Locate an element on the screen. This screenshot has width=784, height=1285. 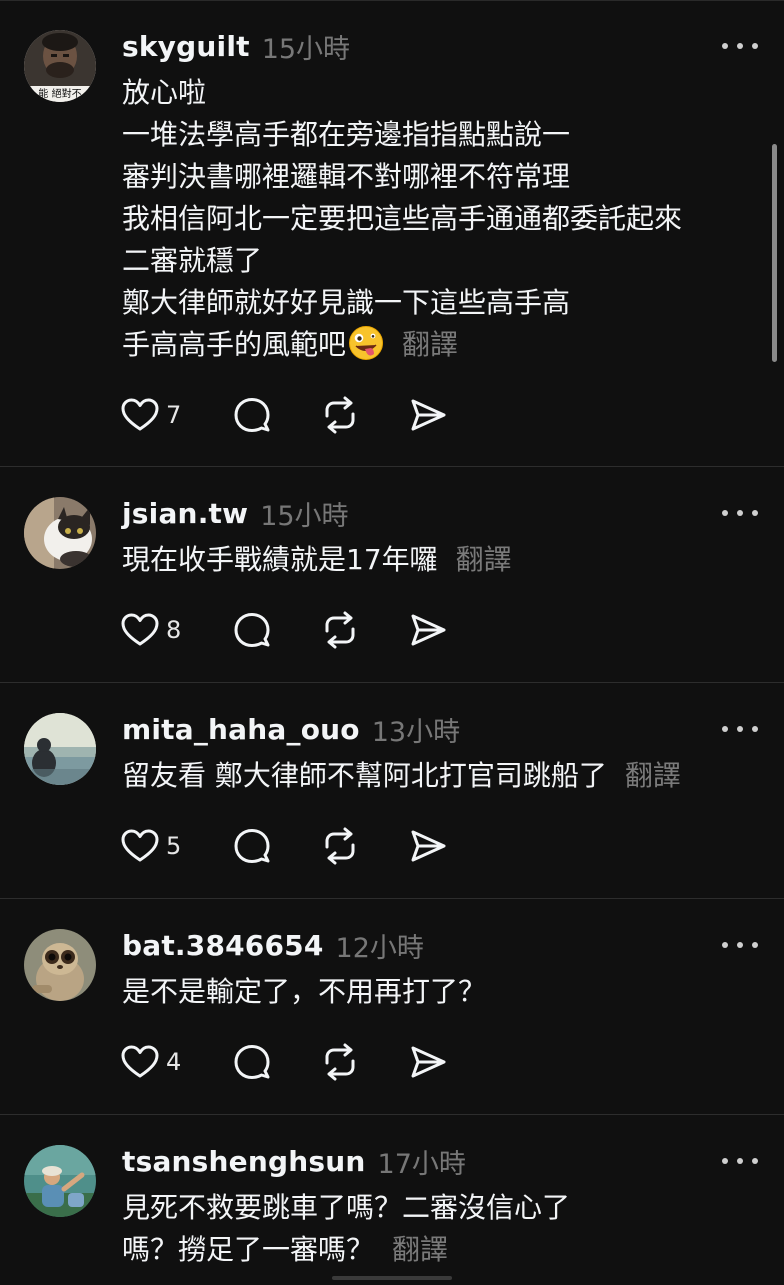
avatar-seaside-photo-icon is located at coordinates (60, 749).